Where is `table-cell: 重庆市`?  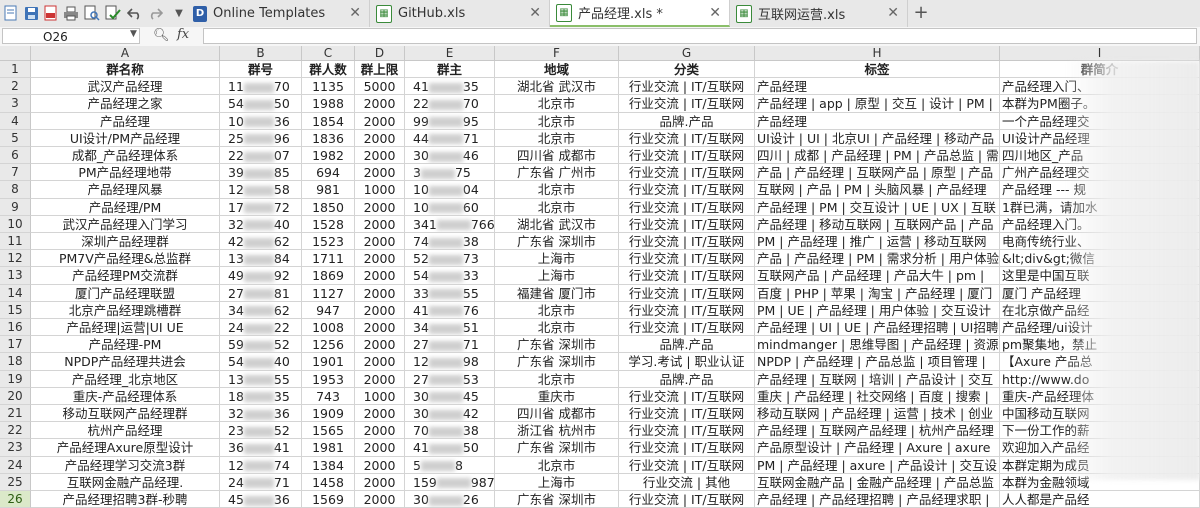
table-cell: 重庆市 is located at coordinates (557, 396).